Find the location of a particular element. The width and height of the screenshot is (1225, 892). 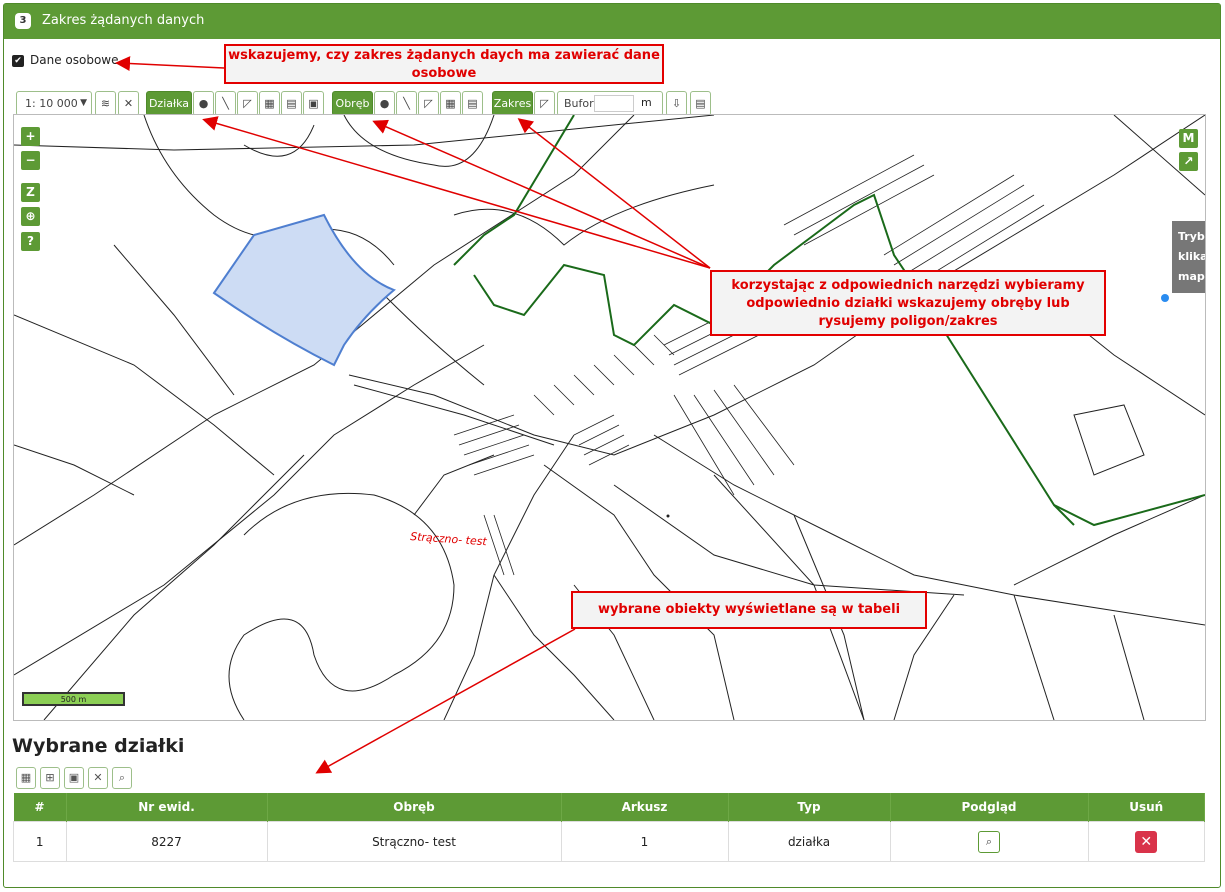

selected-title: Wybrane działki is located at coordinates (98, 746).